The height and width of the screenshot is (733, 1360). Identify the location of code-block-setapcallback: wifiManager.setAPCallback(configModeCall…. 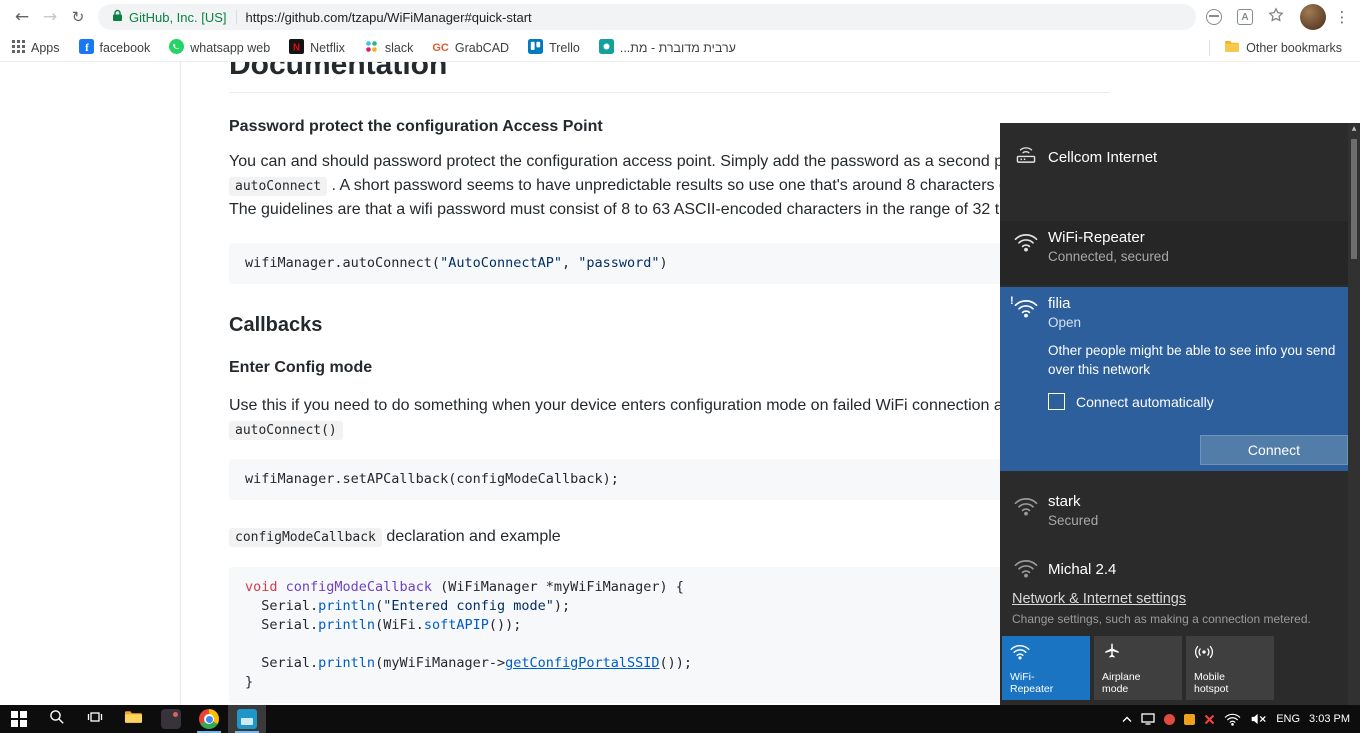
(669, 479).